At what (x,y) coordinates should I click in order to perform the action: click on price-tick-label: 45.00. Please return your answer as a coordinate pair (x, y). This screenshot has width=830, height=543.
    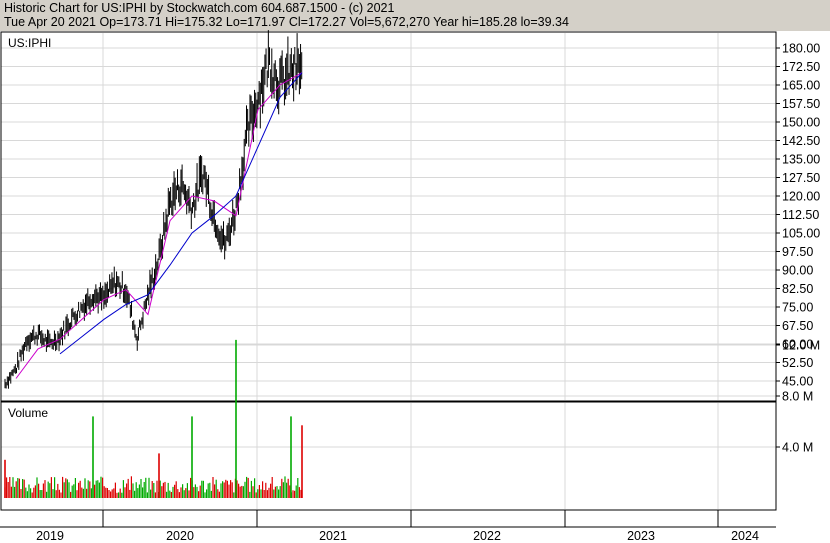
    Looking at the image, I should click on (797, 382).